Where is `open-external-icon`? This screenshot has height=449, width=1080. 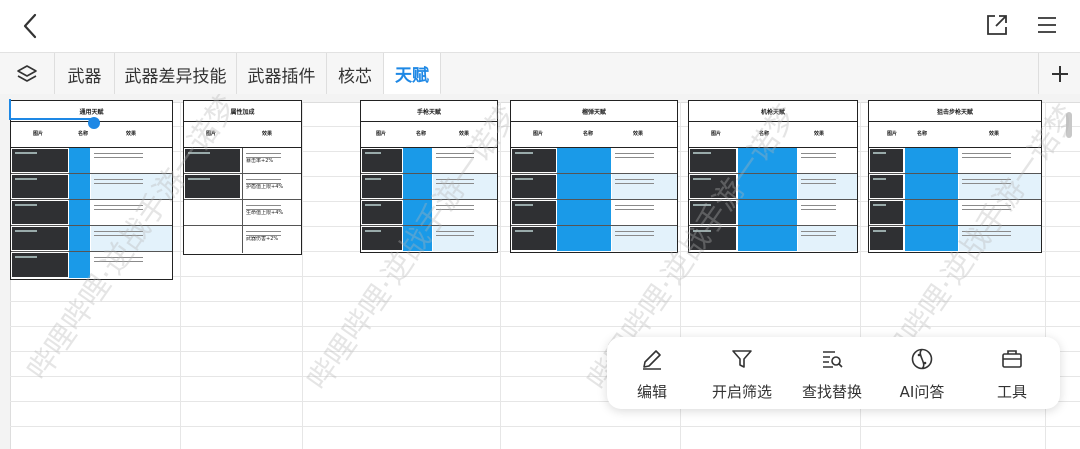
open-external-icon is located at coordinates (997, 25).